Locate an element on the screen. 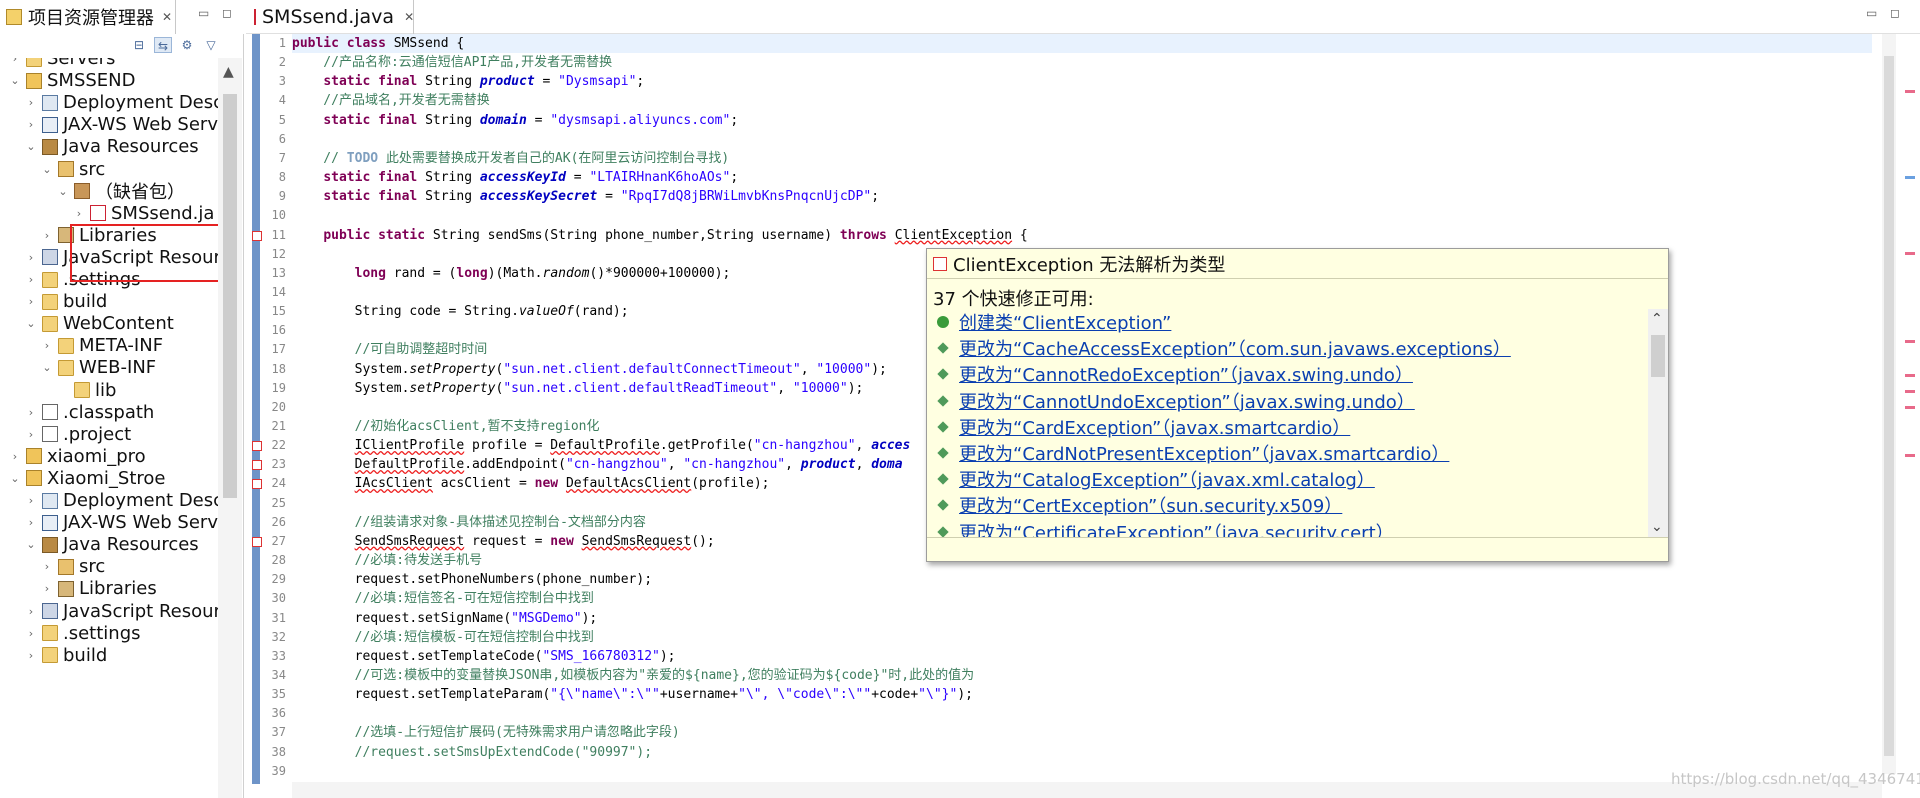 The height and width of the screenshot is (798, 1920). quick-fix-link: 更改为“CertException”（sun.security.x509） is located at coordinates (1150, 505).